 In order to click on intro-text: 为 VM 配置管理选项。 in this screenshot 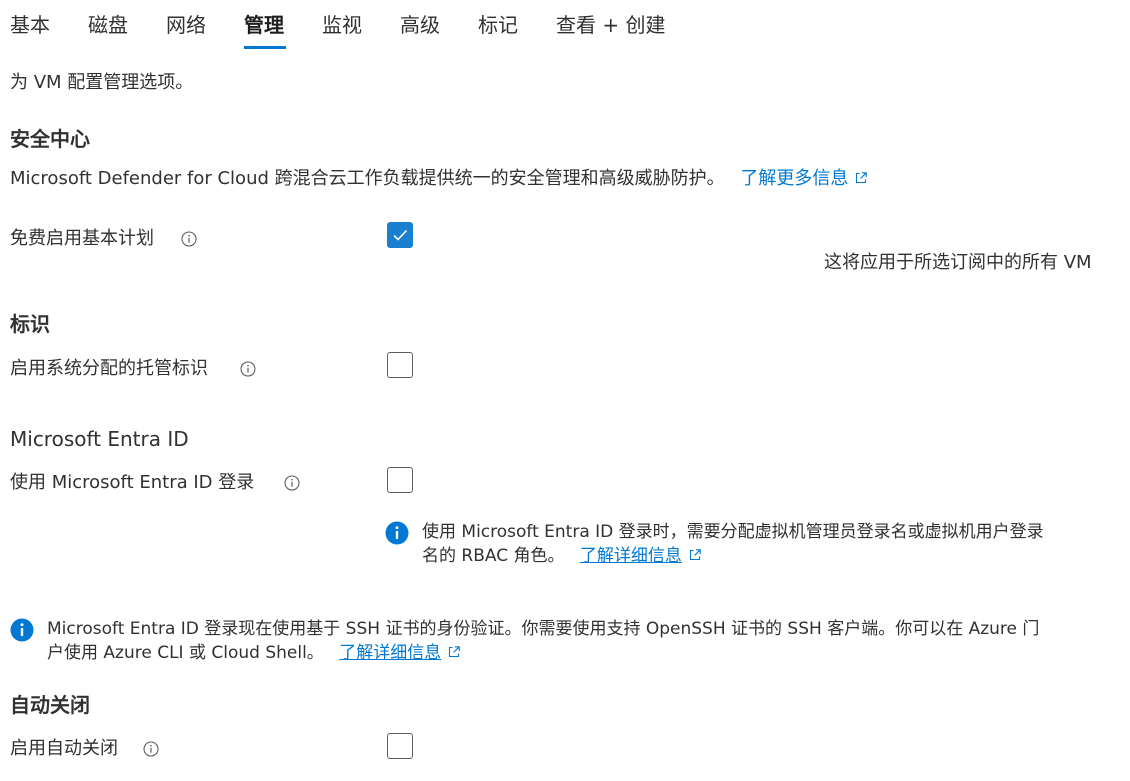, I will do `click(102, 82)`.